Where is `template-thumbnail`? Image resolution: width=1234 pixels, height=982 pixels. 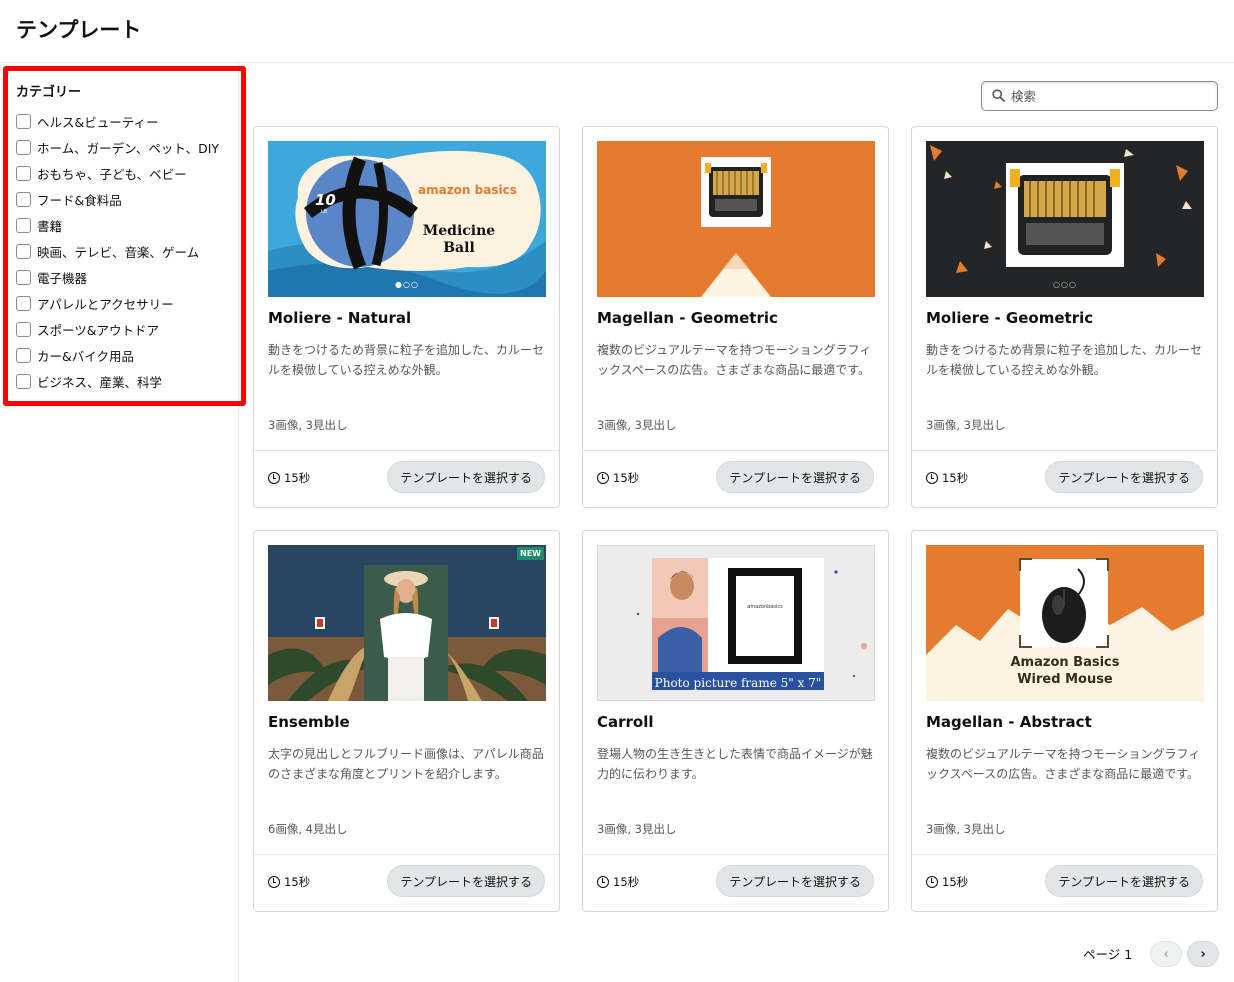 template-thumbnail is located at coordinates (736, 219).